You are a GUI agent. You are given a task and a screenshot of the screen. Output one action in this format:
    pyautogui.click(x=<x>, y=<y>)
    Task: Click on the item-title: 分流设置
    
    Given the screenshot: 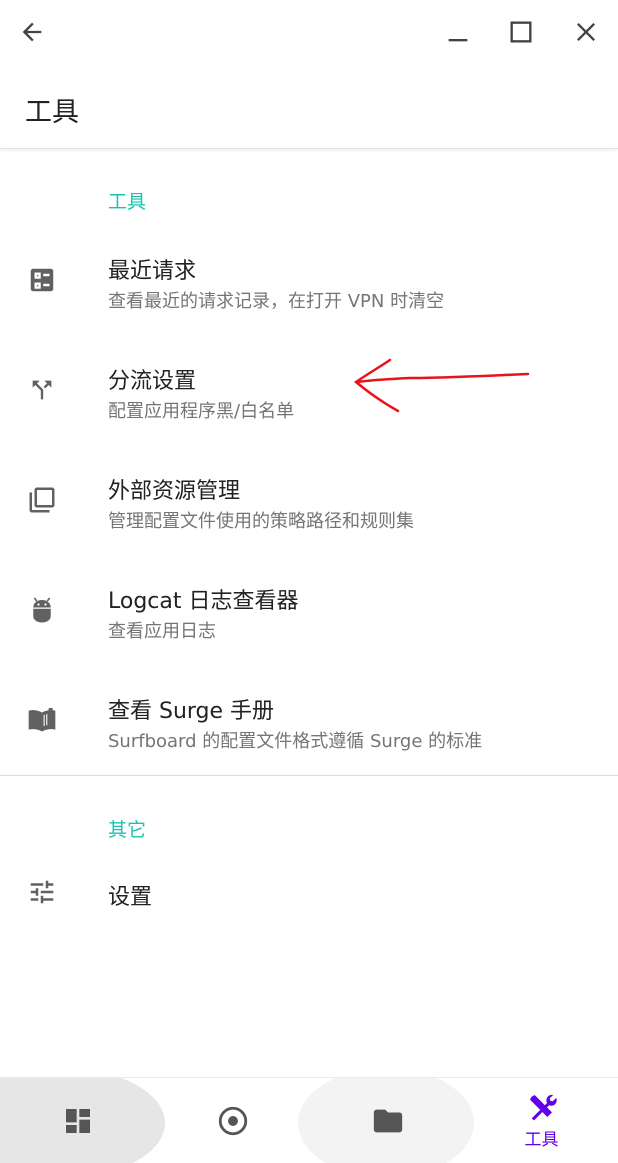 What is the action you would take?
    pyautogui.click(x=152, y=381)
    